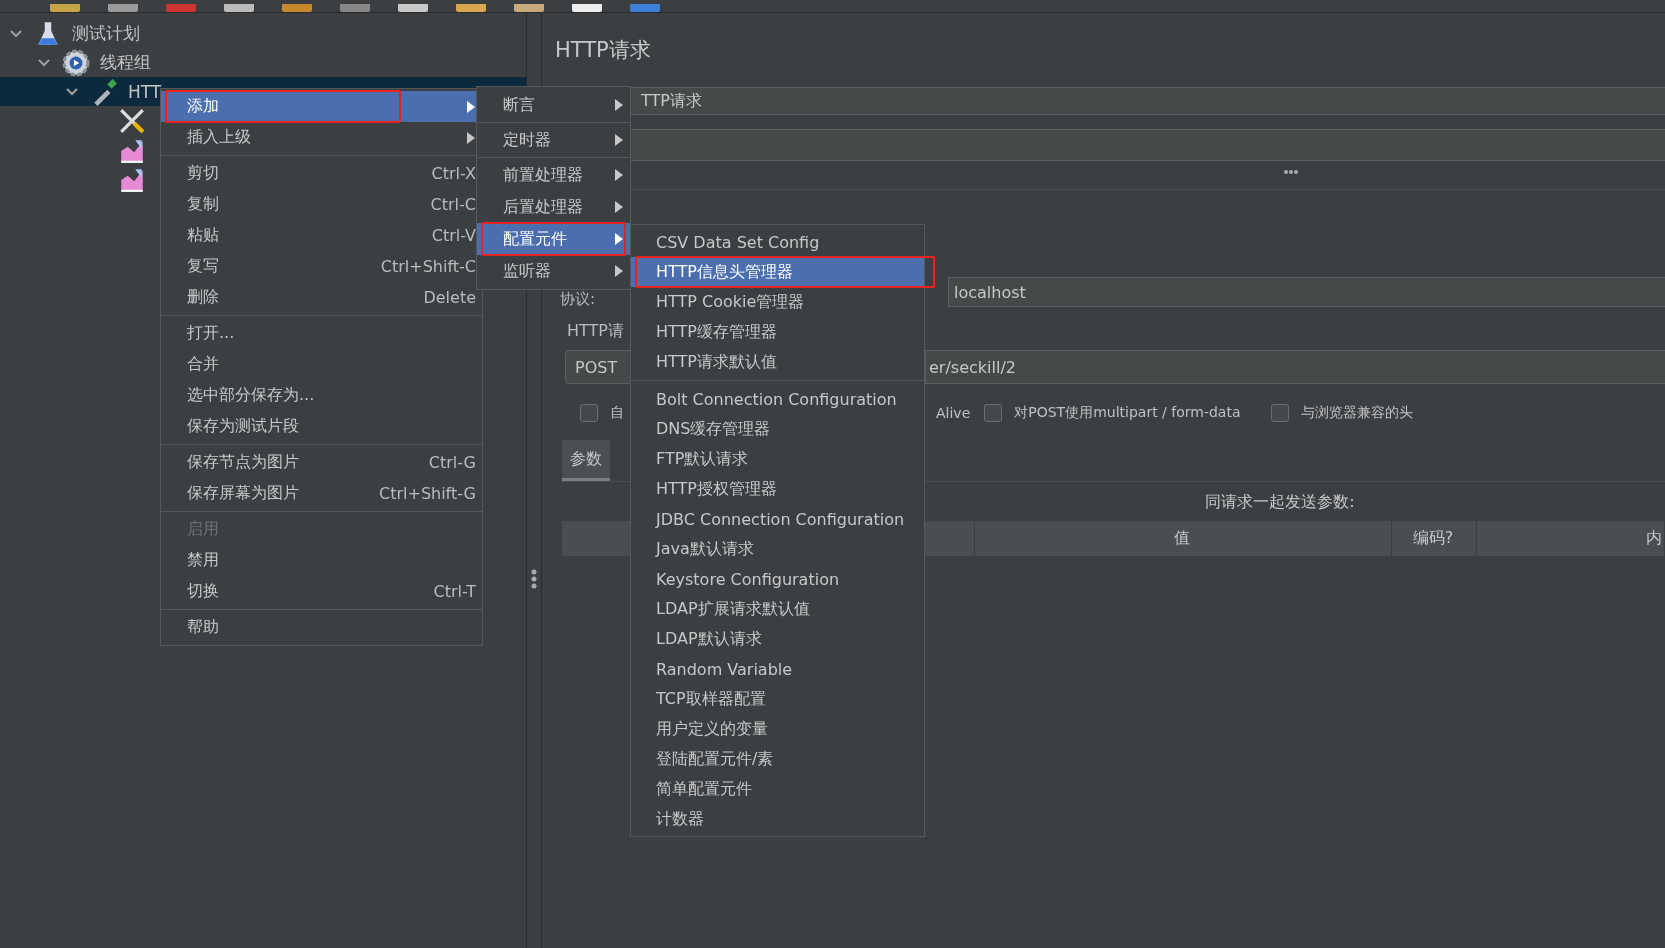 Image resolution: width=1665 pixels, height=948 pixels. I want to click on shortcut-label: Ctrl-G, so click(452, 462).